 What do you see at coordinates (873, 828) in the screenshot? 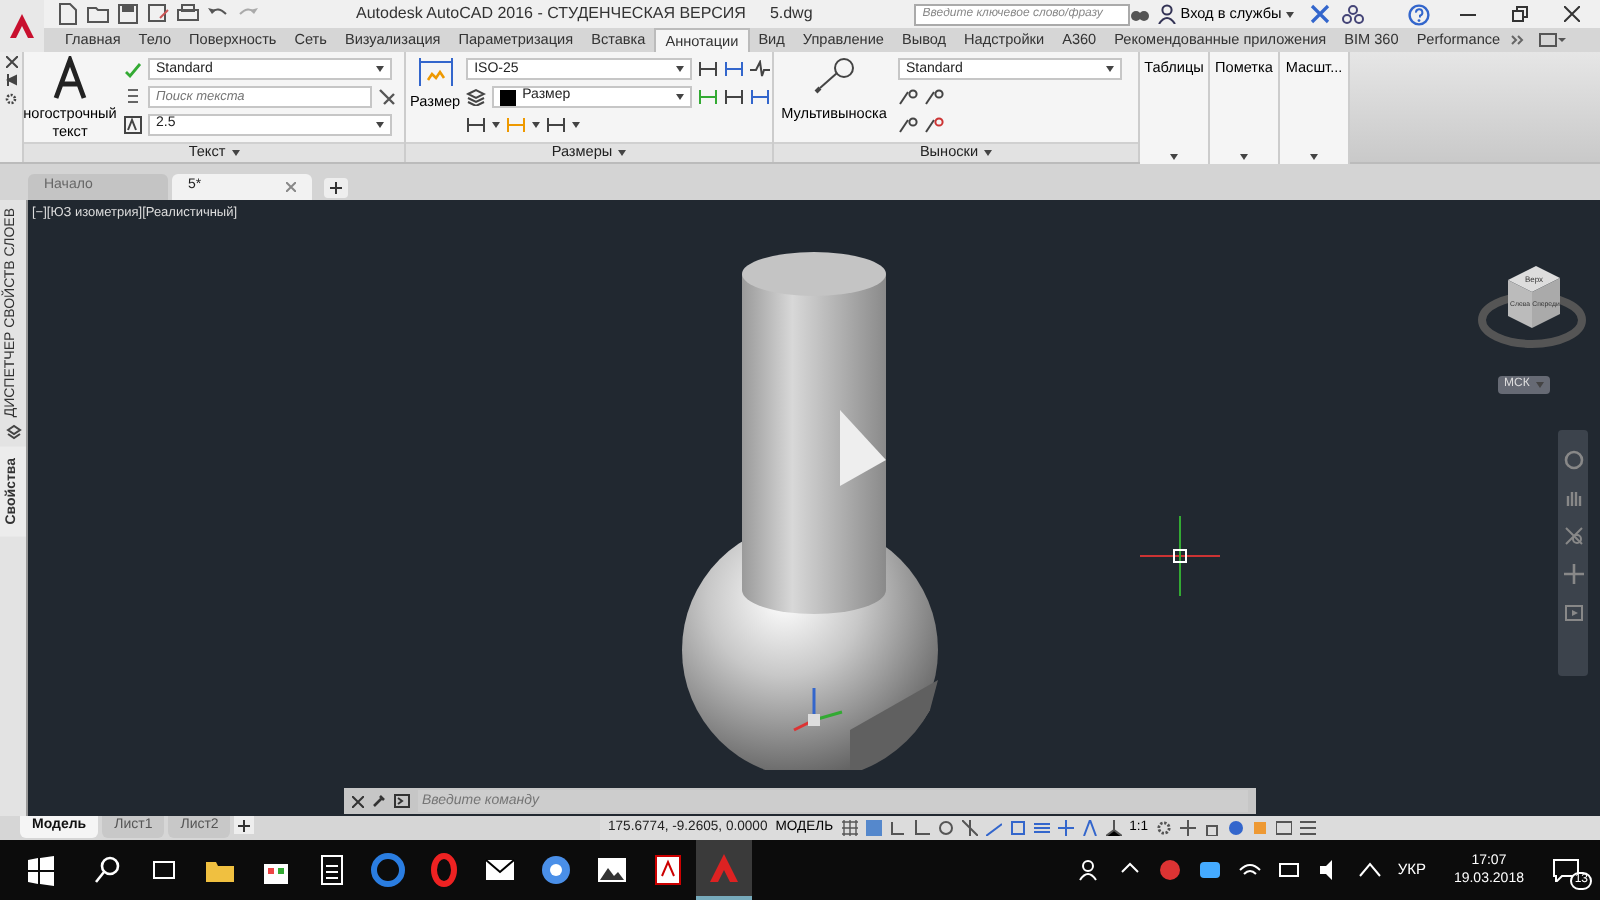
I see `snap-icon` at bounding box center [873, 828].